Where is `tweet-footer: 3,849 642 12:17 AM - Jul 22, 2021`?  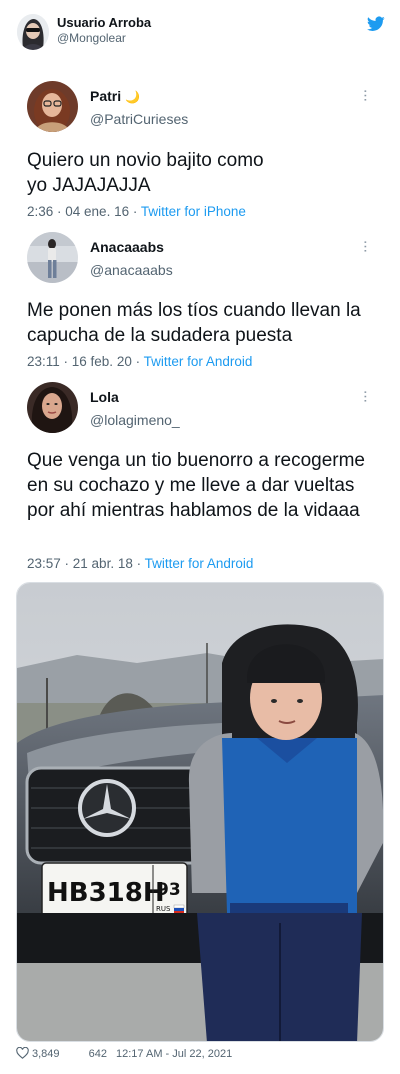 tweet-footer: 3,849 642 12:17 AM - Jul 22, 2021 is located at coordinates (124, 1055).